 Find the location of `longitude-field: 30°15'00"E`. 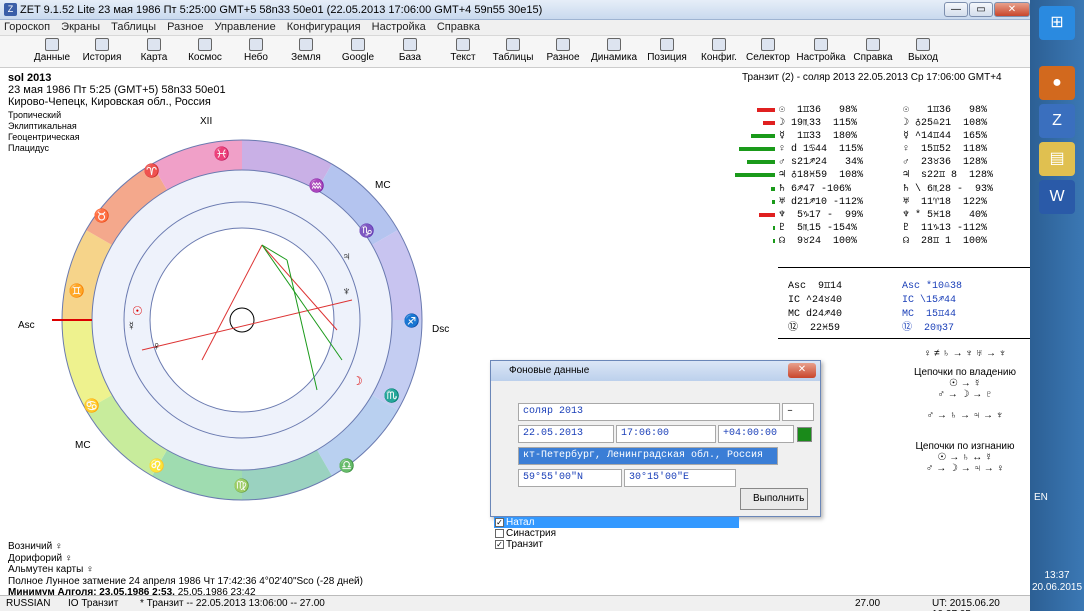

longitude-field: 30°15'00"E is located at coordinates (680, 478).